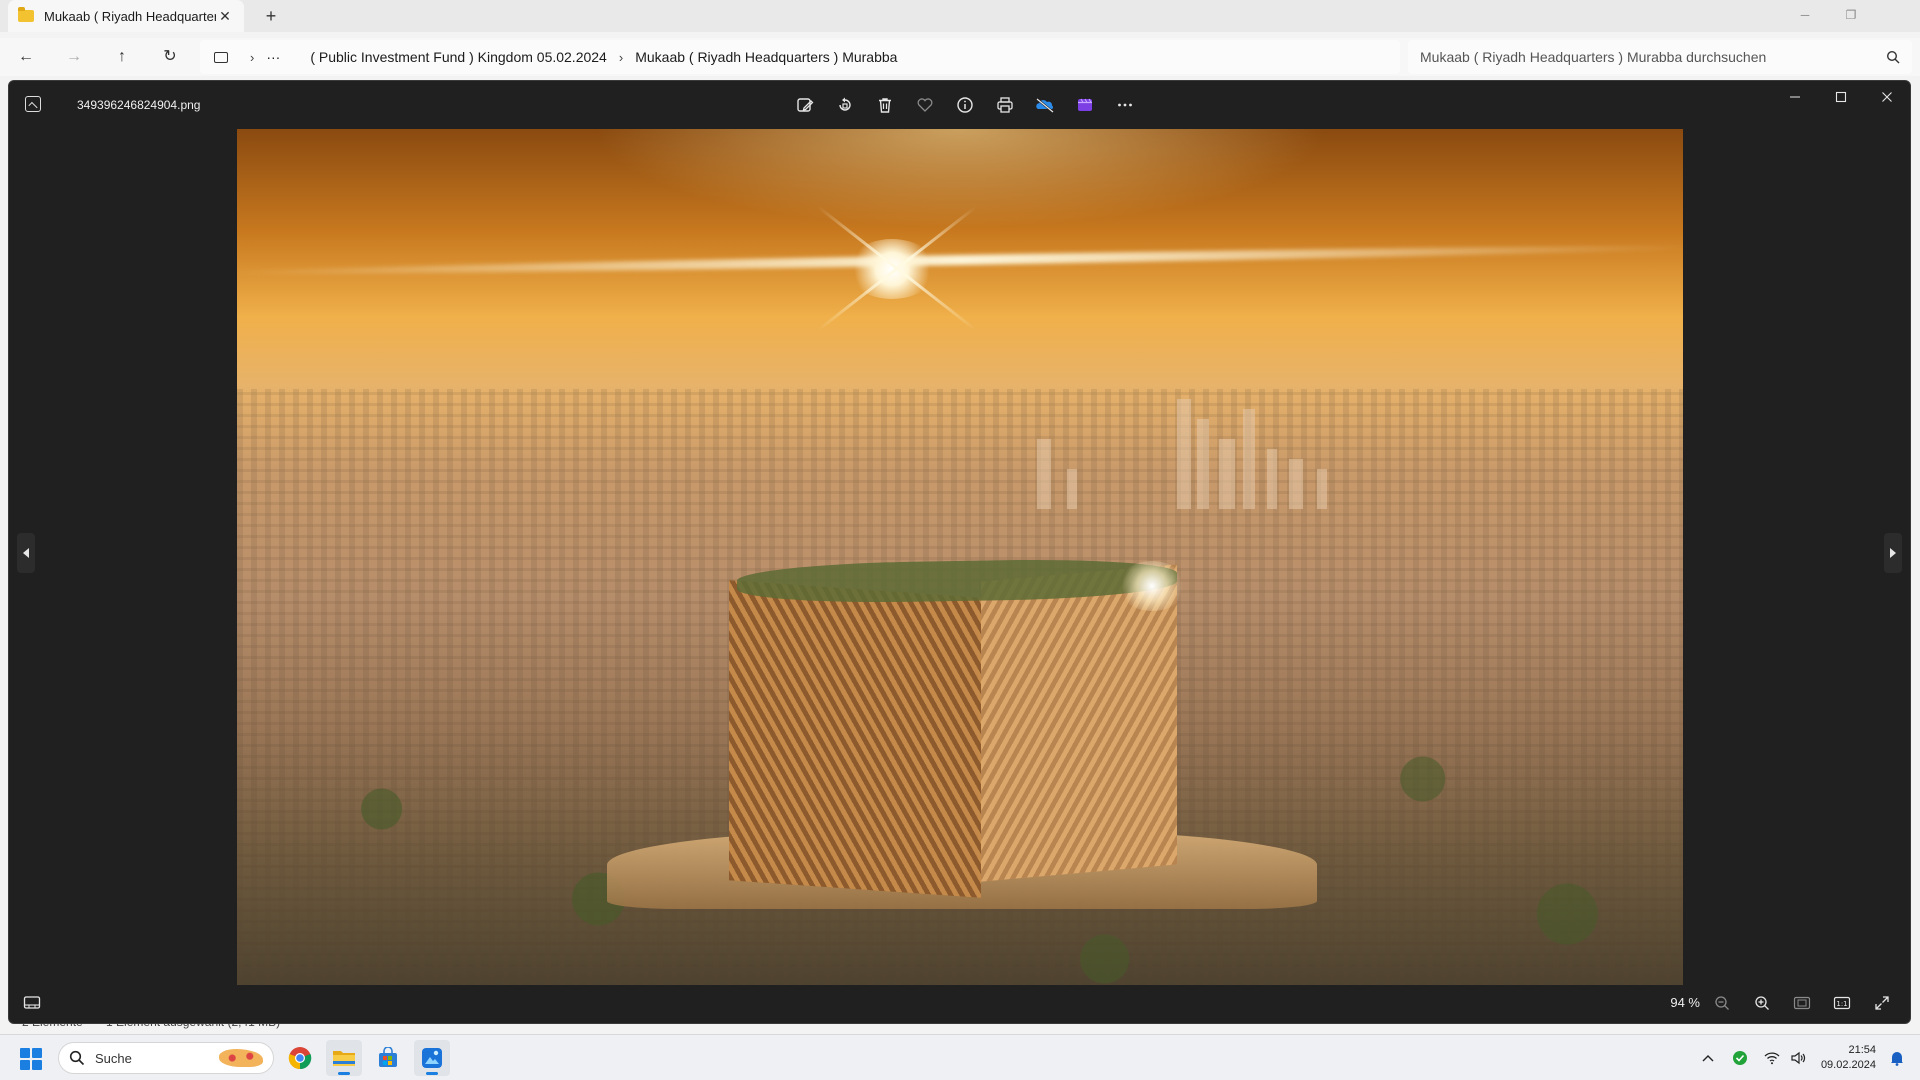 The width and height of the screenshot is (1920, 1080). I want to click on forward-arrow-icon: →, so click(74, 57).